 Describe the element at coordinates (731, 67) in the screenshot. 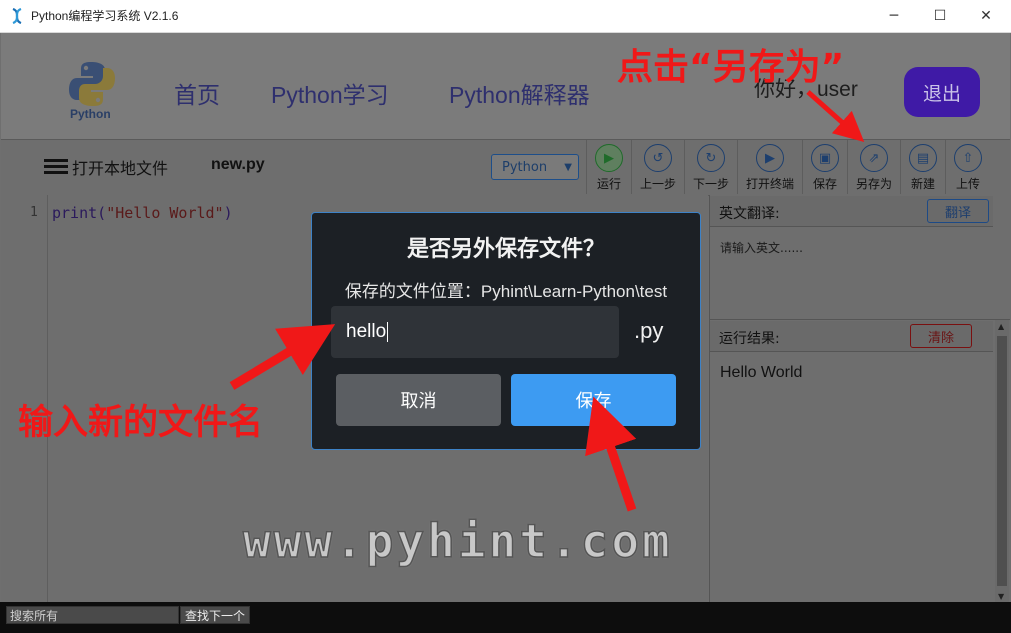

I see `save-as-annotation: 点击“另存为”` at that location.